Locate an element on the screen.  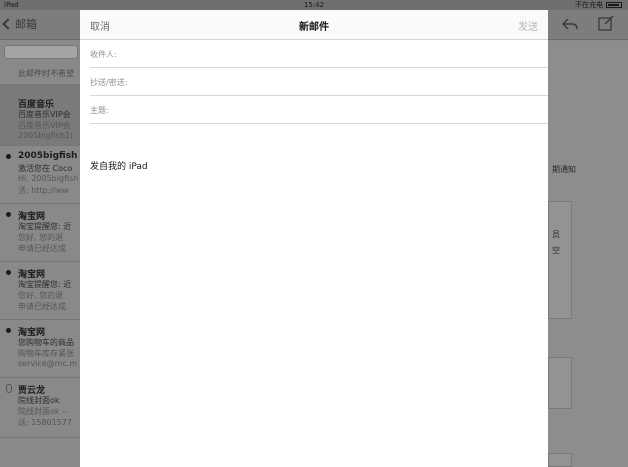
mail-item: 淘宝网 您购物车的商品 购物车库存紧张 service@mc.m is located at coordinates (40, 353).